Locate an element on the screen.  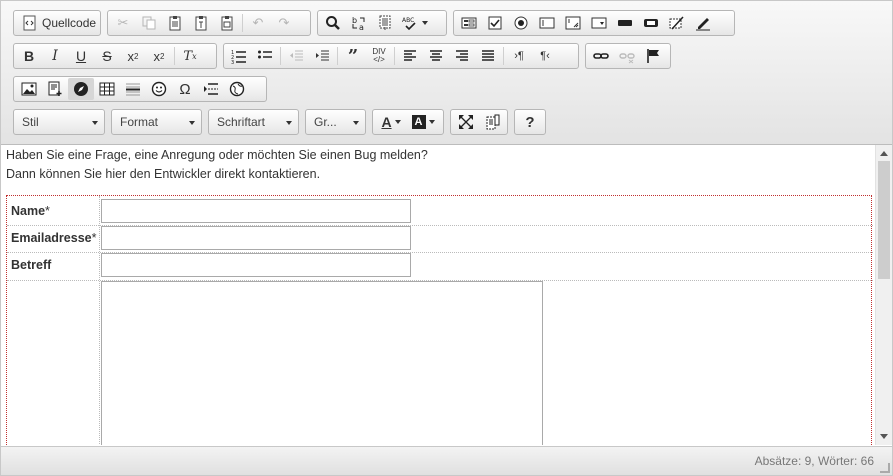
checkbox-icon is located at coordinates (495, 23).